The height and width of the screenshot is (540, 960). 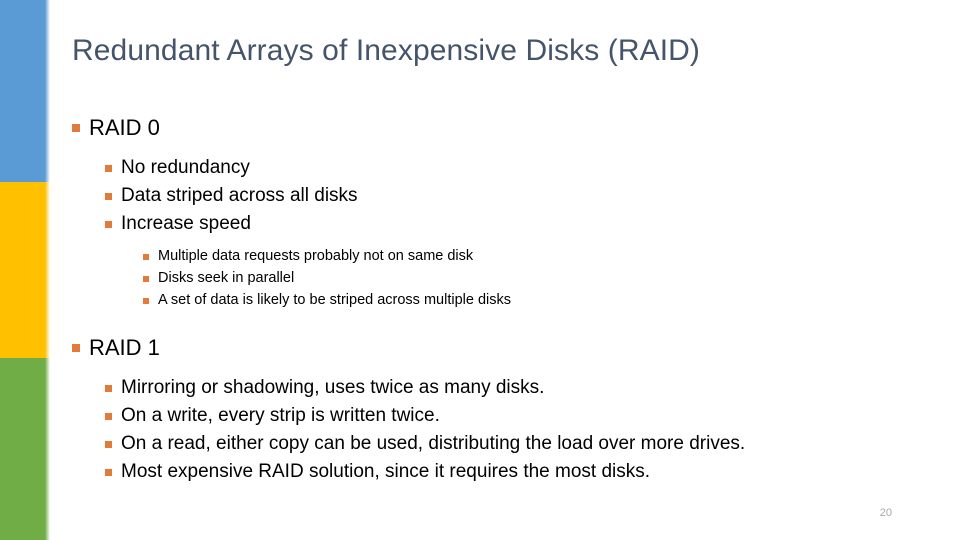 I want to click on bullet-raid0-point-1: Data striped across all disks, so click(x=518, y=196).